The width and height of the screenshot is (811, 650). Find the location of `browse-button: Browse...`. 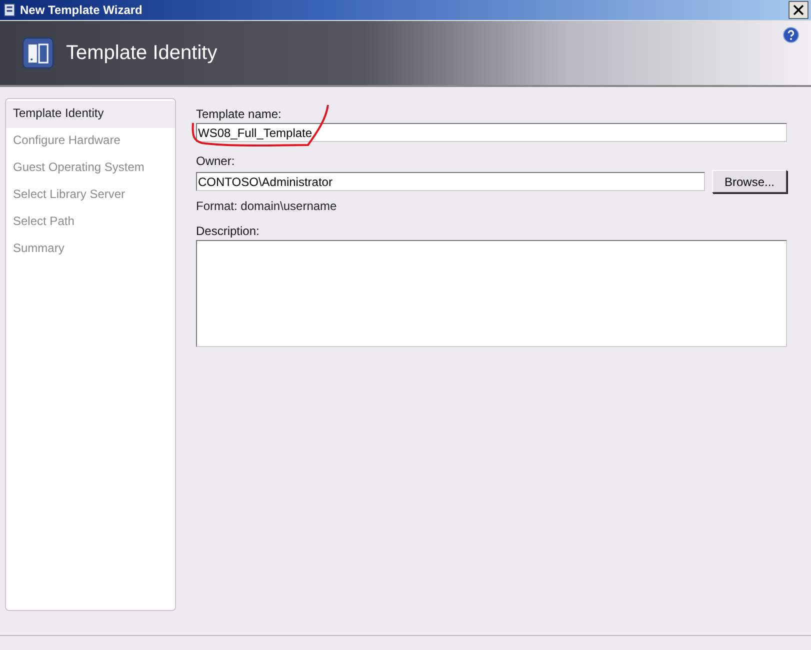

browse-button: Browse... is located at coordinates (749, 181).